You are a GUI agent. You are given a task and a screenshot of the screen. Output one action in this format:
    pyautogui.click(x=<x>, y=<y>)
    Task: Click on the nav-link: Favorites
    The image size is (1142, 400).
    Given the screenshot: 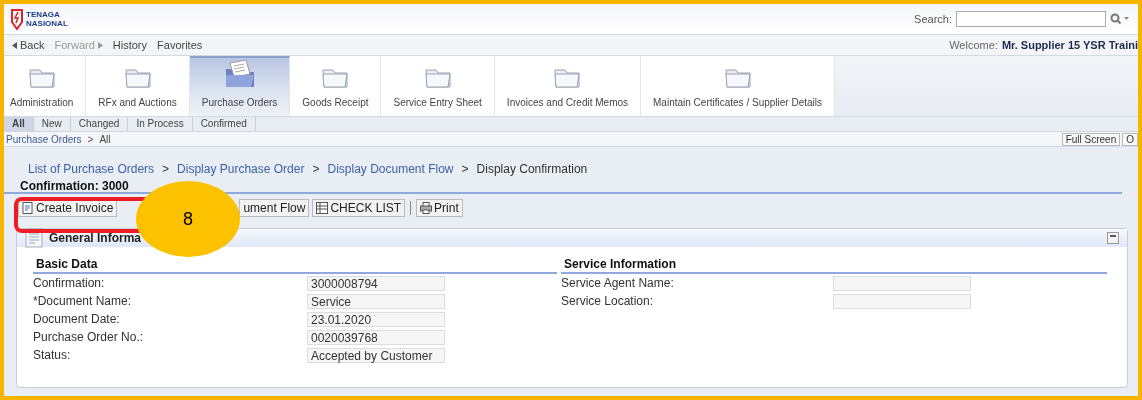 What is the action you would take?
    pyautogui.click(x=180, y=45)
    